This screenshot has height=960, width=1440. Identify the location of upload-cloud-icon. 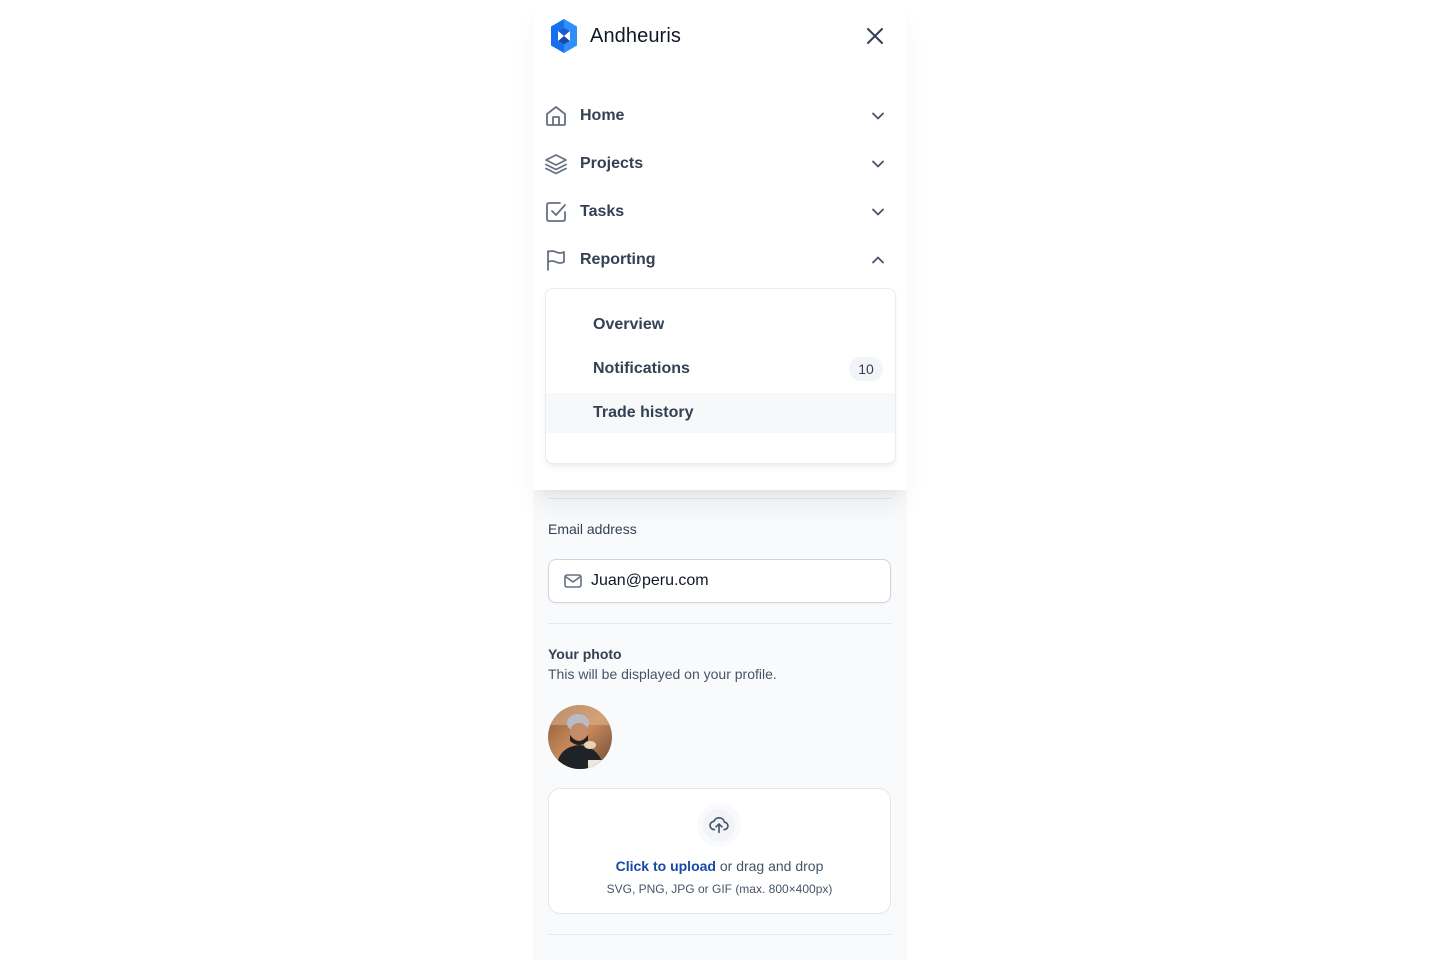
(719, 825).